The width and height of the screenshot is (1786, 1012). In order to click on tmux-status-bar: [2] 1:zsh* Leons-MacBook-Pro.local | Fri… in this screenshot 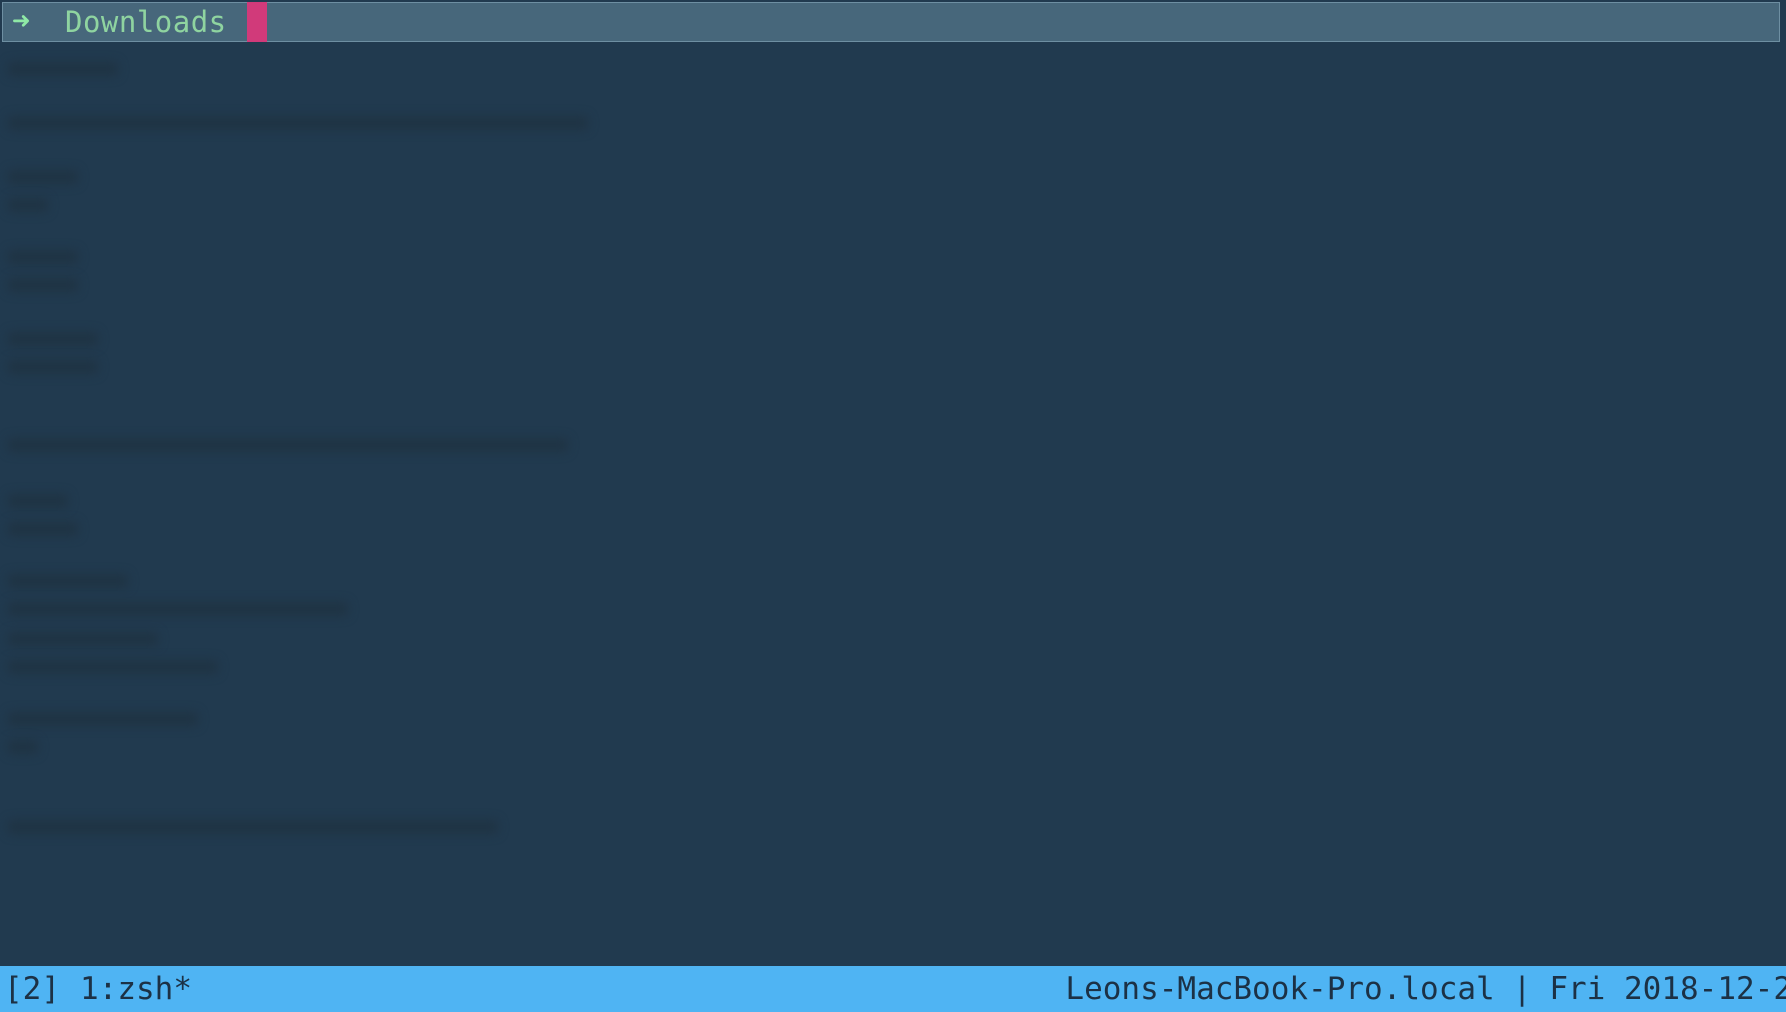, I will do `click(893, 989)`.